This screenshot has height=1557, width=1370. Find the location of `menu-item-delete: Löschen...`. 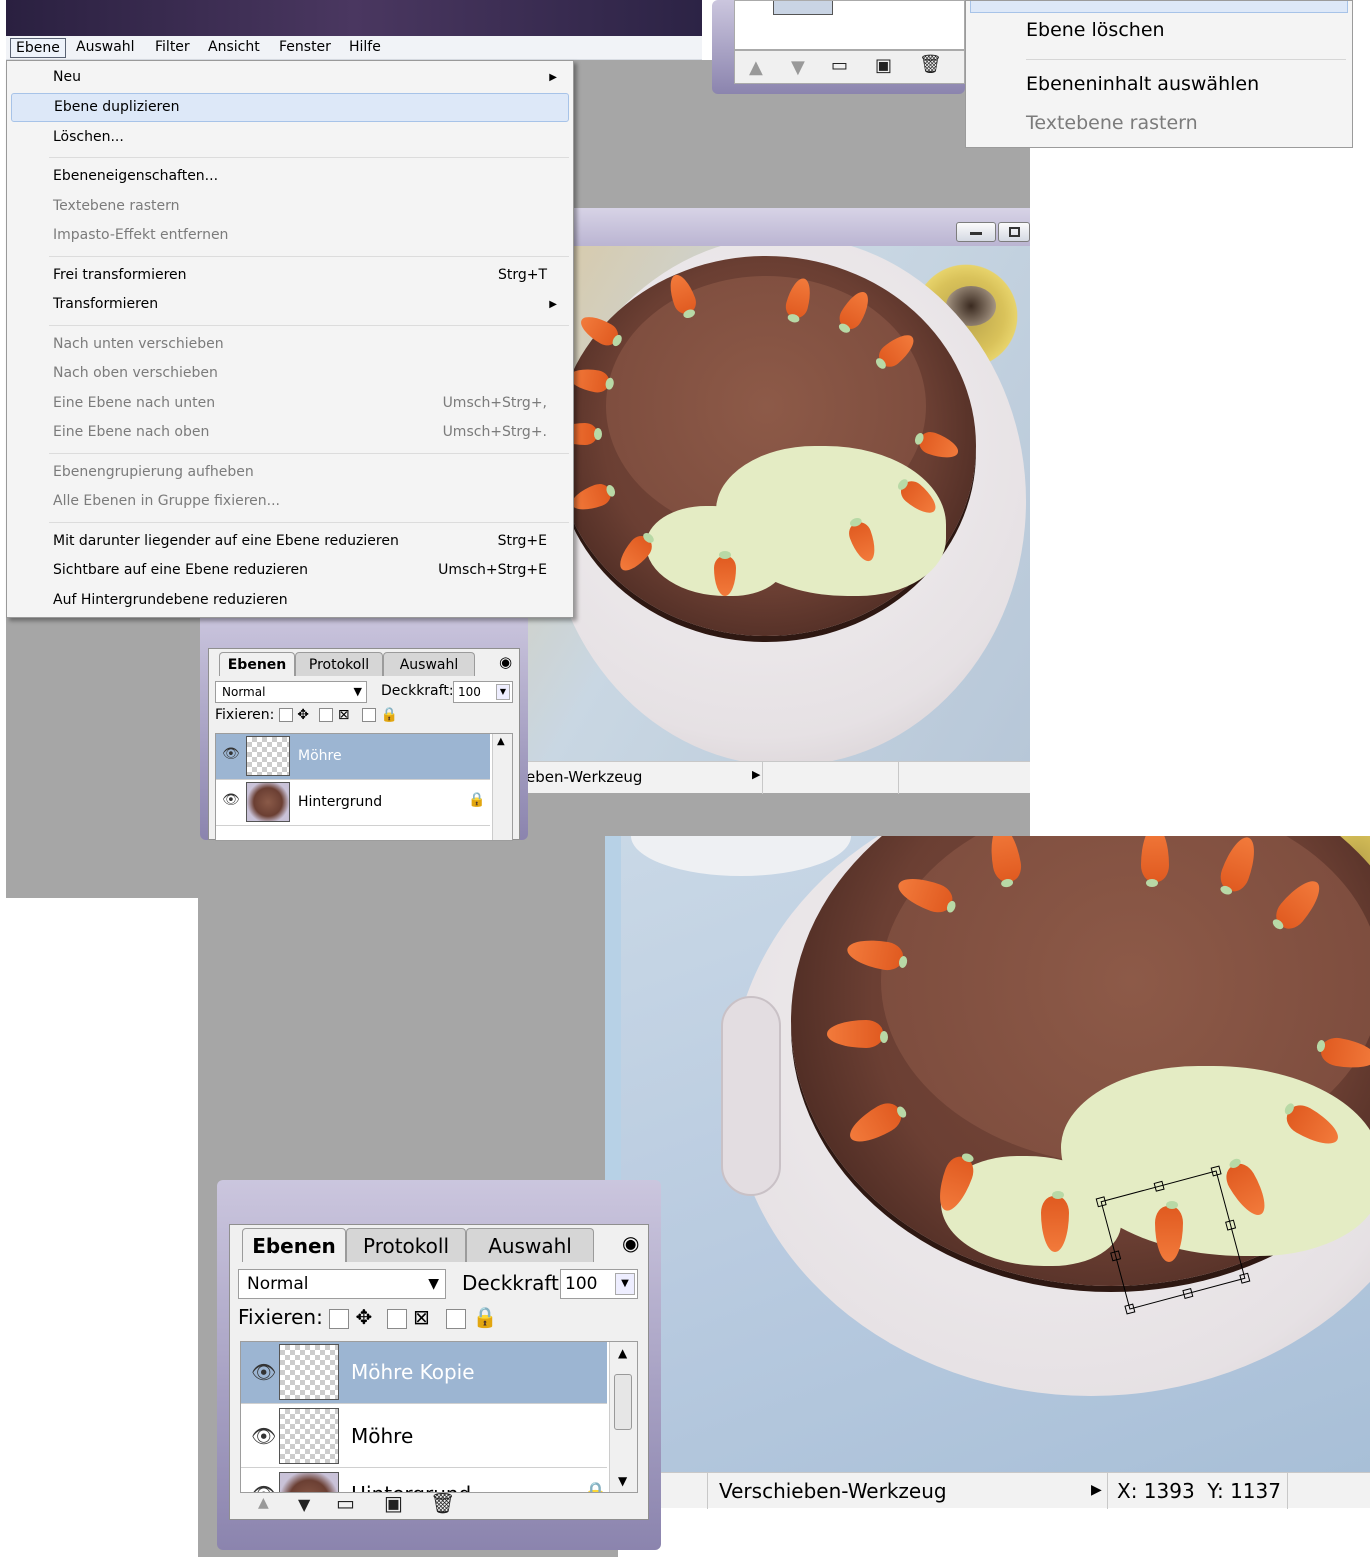

menu-item-delete: Löschen... is located at coordinates (290, 137).